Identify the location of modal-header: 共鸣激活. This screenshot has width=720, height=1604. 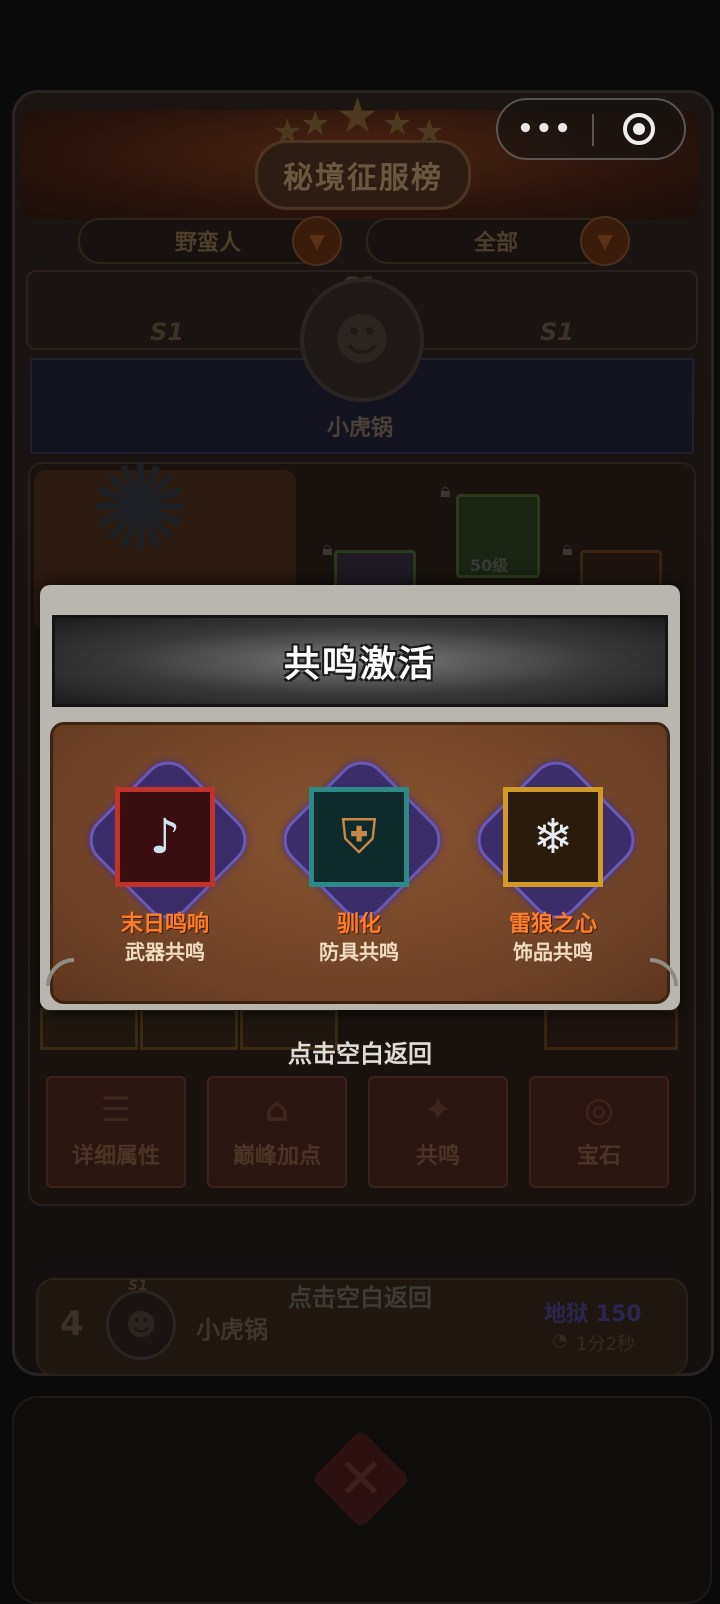
(360, 661).